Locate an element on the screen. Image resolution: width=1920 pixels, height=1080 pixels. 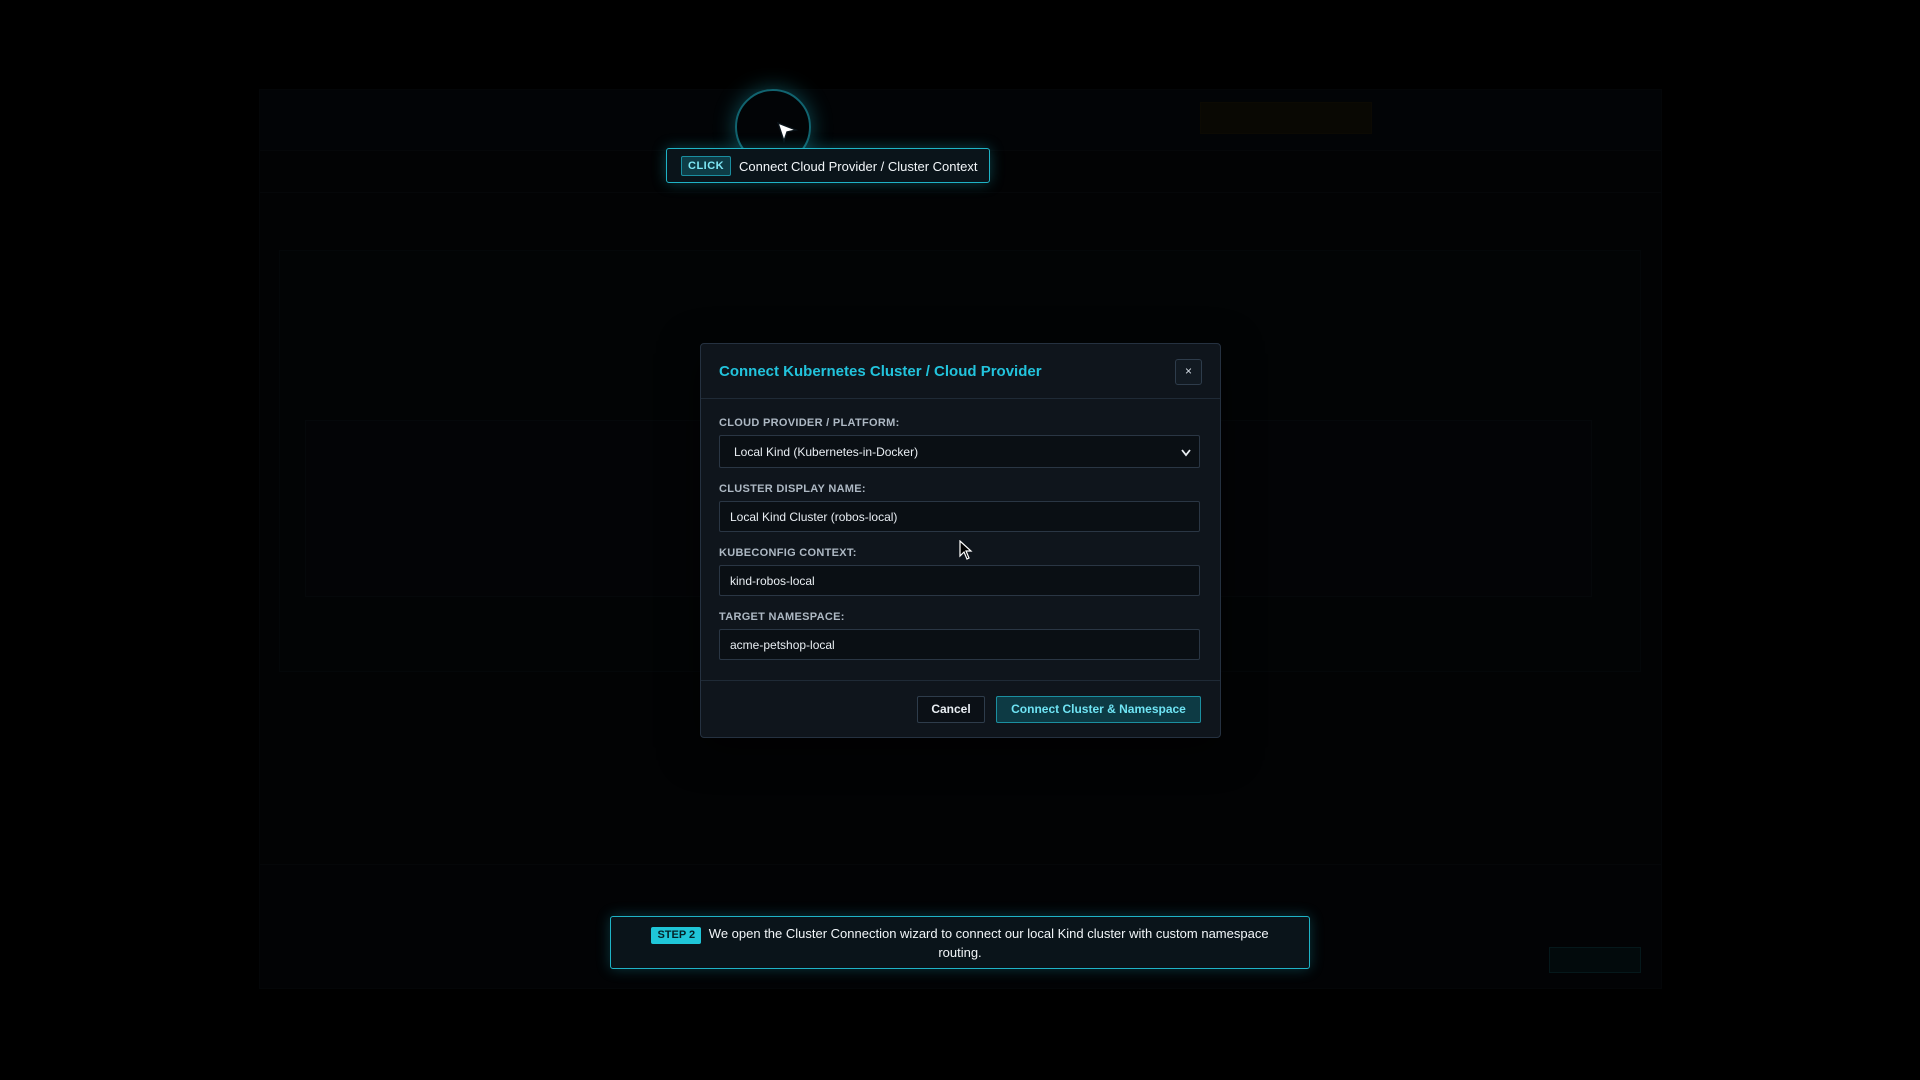
close-button: × is located at coordinates (1188, 372).